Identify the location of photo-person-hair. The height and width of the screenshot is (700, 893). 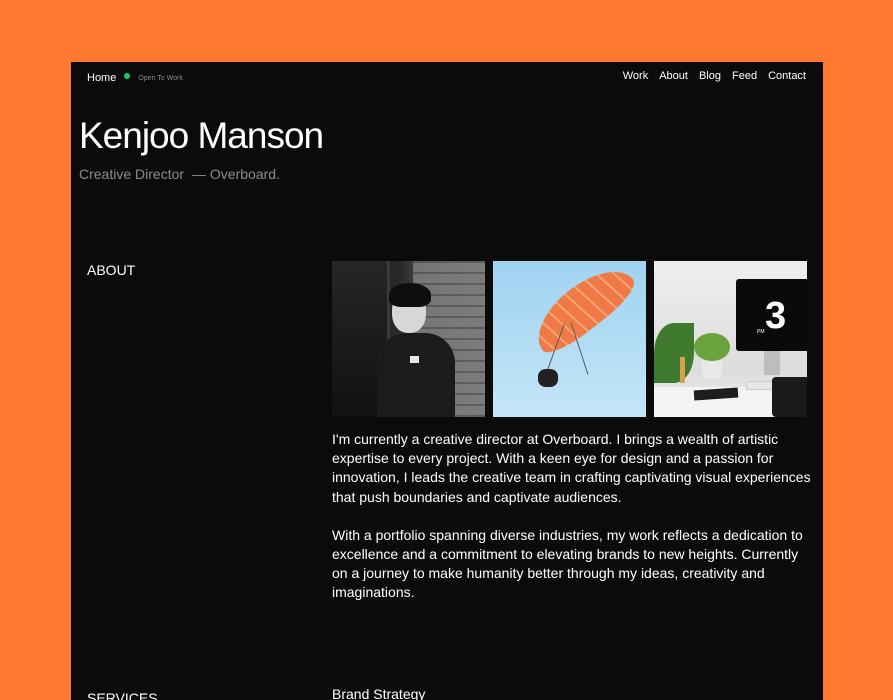
(410, 295).